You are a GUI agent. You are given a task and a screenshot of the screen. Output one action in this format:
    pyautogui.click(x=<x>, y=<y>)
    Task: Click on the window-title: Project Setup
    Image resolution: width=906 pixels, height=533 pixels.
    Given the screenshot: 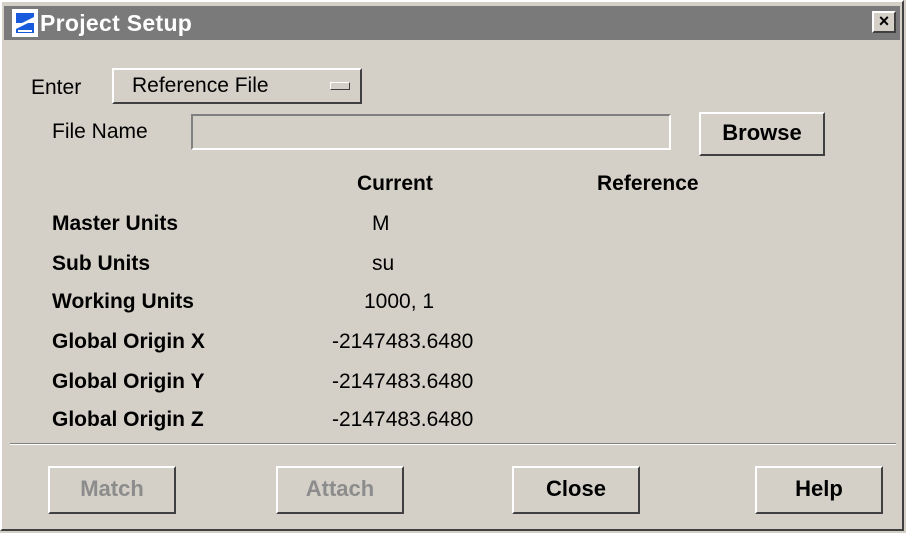 What is the action you would take?
    pyautogui.click(x=116, y=23)
    